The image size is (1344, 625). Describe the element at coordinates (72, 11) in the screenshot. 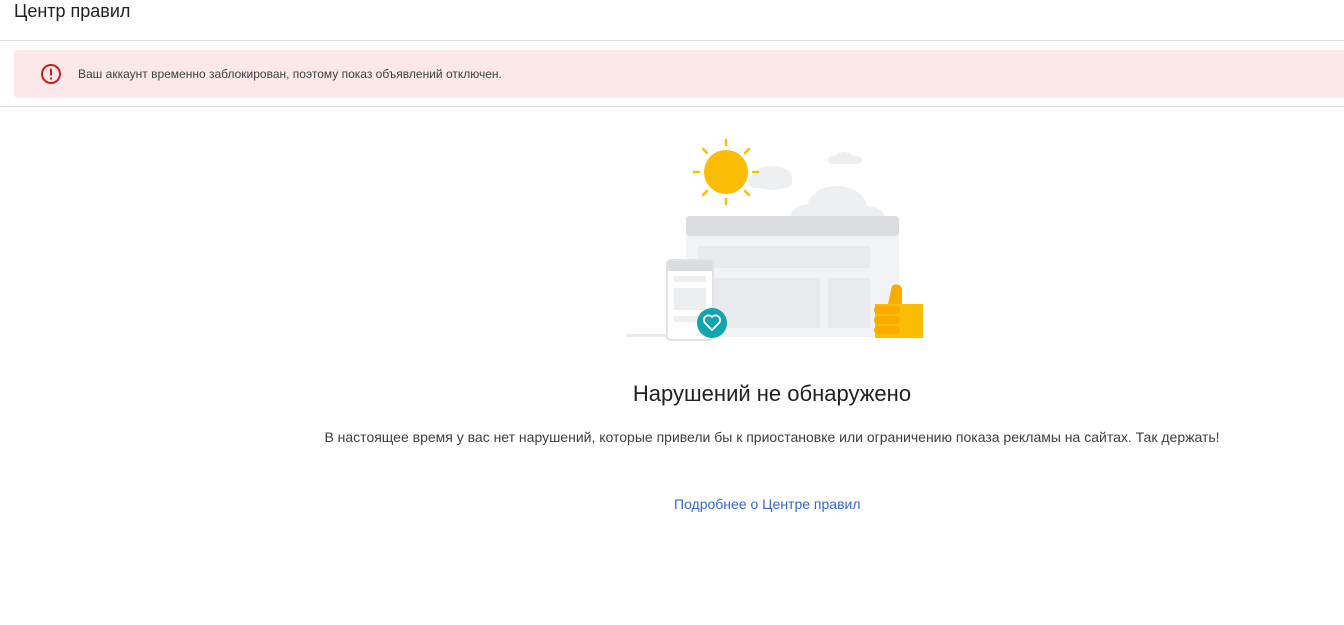

I see `page-title: Центр правил` at that location.